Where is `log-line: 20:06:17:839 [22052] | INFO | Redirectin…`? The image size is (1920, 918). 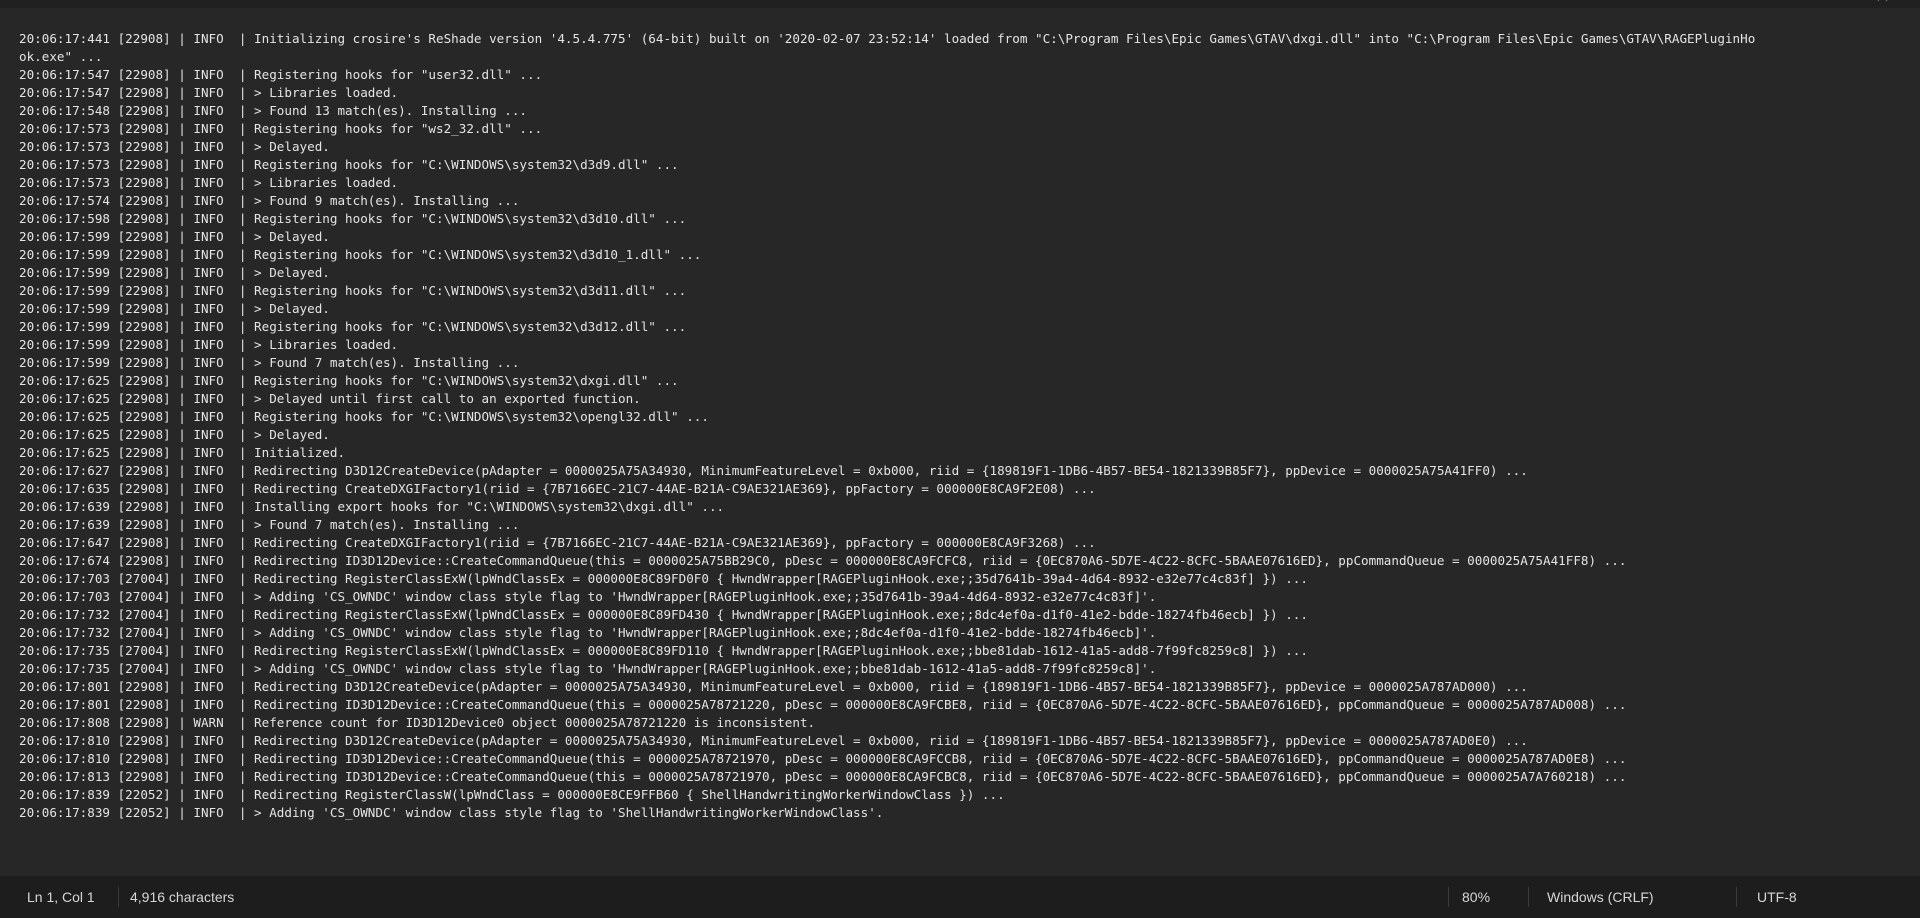
log-line: 20:06:17:839 [22052] | INFO | Redirectin… is located at coordinates (512, 794).